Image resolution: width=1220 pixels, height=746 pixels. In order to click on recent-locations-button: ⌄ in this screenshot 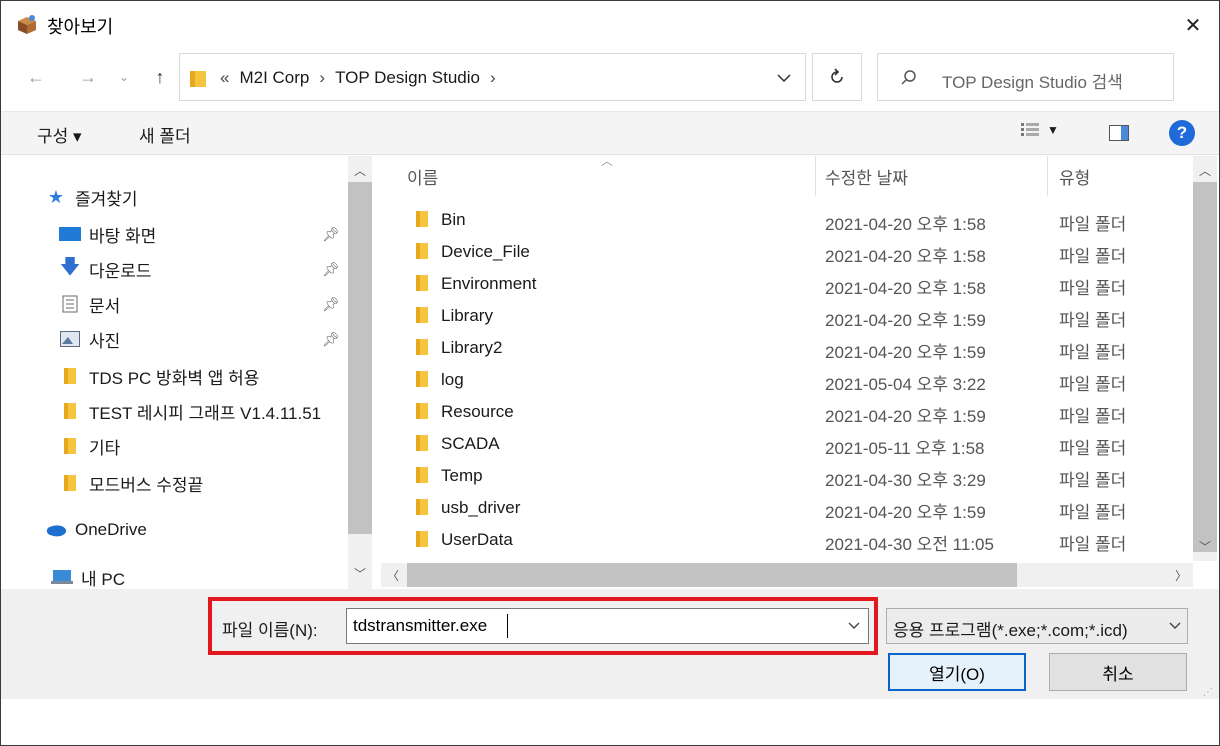, I will do `click(124, 77)`.